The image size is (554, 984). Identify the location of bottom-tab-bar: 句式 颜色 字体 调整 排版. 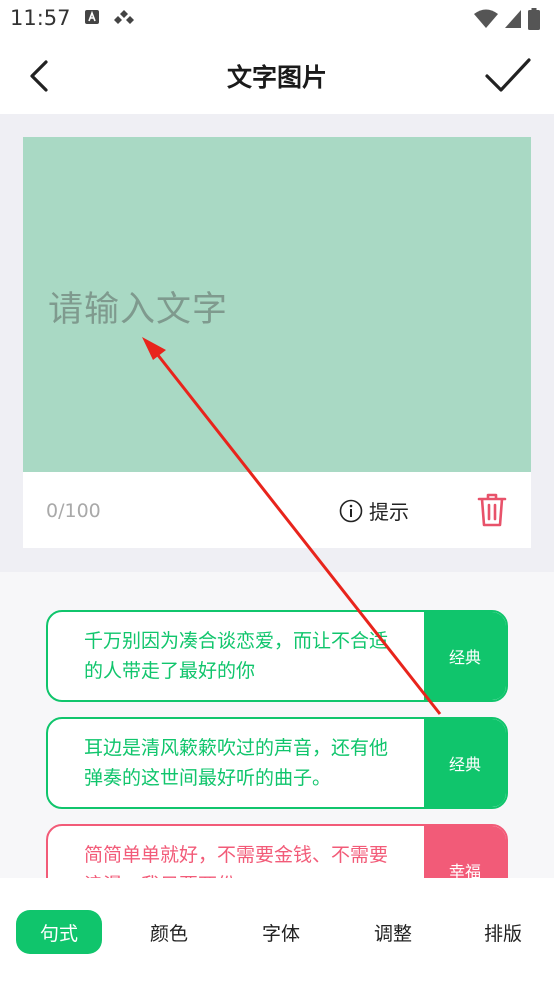
(277, 931).